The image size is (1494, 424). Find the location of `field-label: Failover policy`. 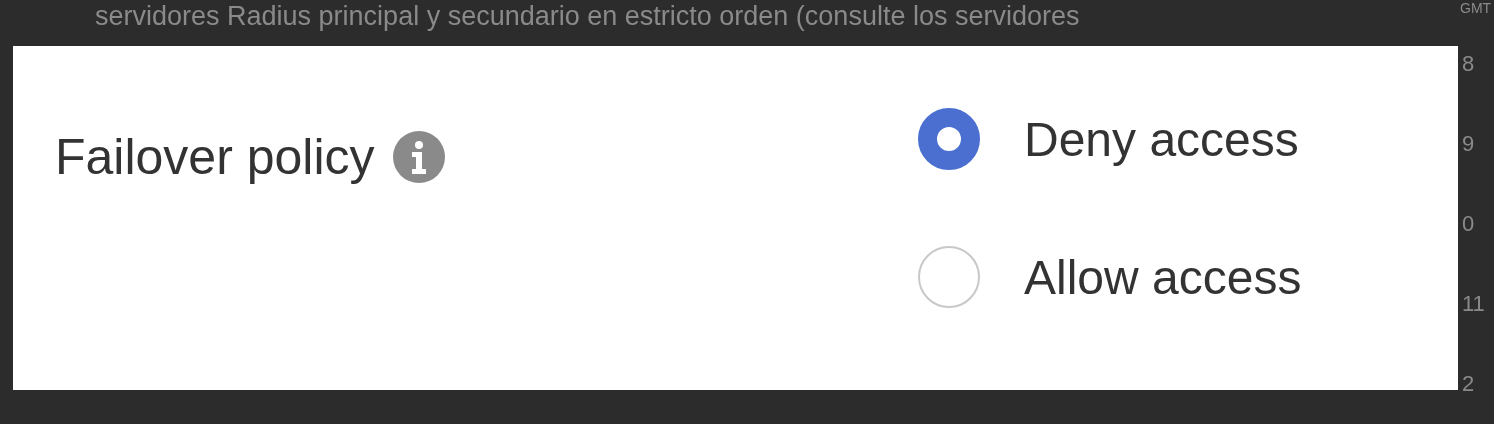

field-label: Failover policy is located at coordinates (215, 157).